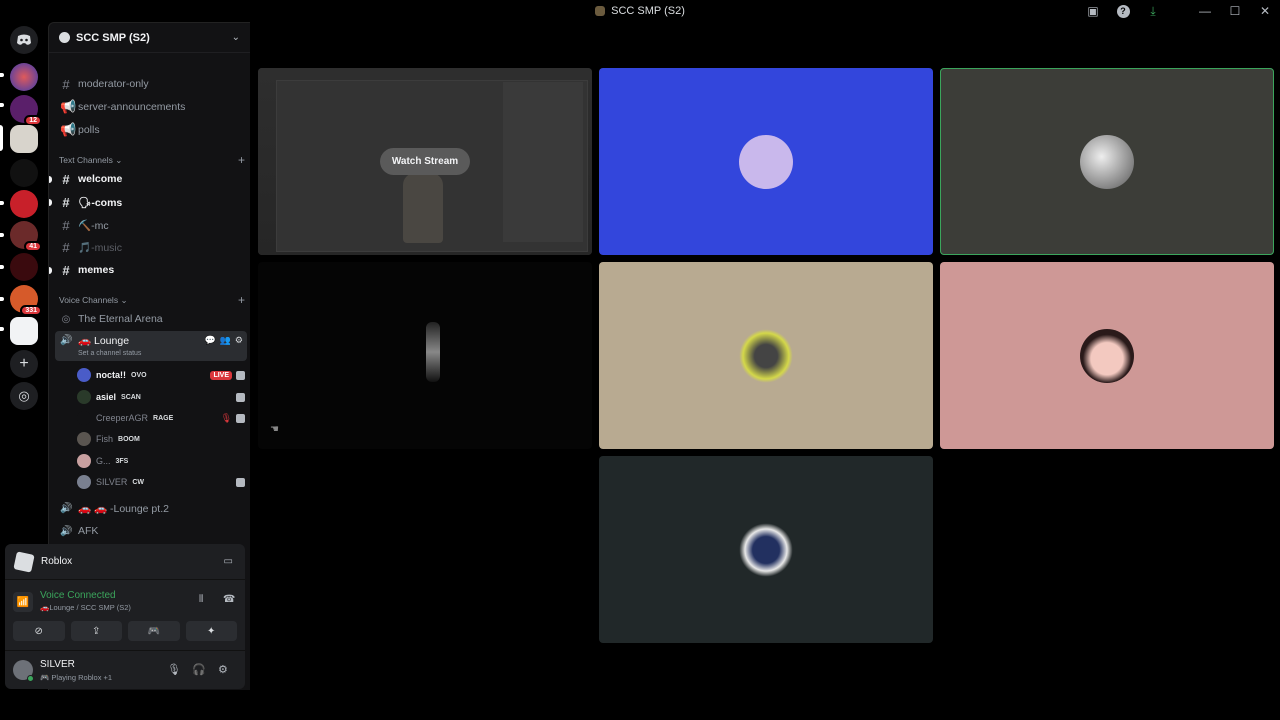 Image resolution: width=1280 pixels, height=720 pixels. I want to click on announcement-icon: 📢, so click(68, 106).